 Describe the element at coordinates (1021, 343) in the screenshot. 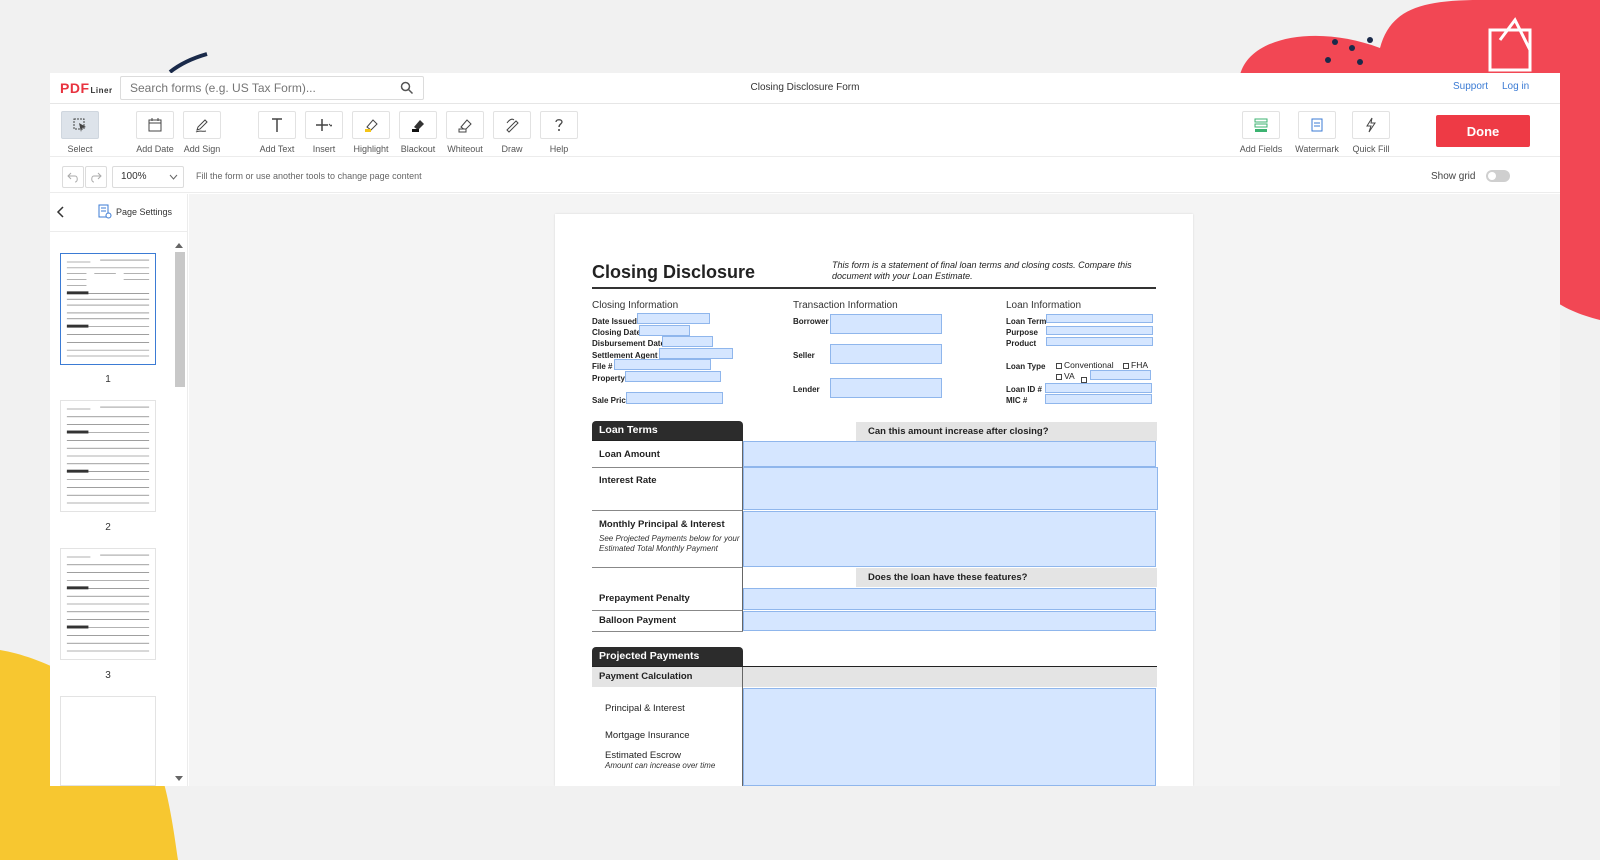

I see `product-label: Product` at that location.